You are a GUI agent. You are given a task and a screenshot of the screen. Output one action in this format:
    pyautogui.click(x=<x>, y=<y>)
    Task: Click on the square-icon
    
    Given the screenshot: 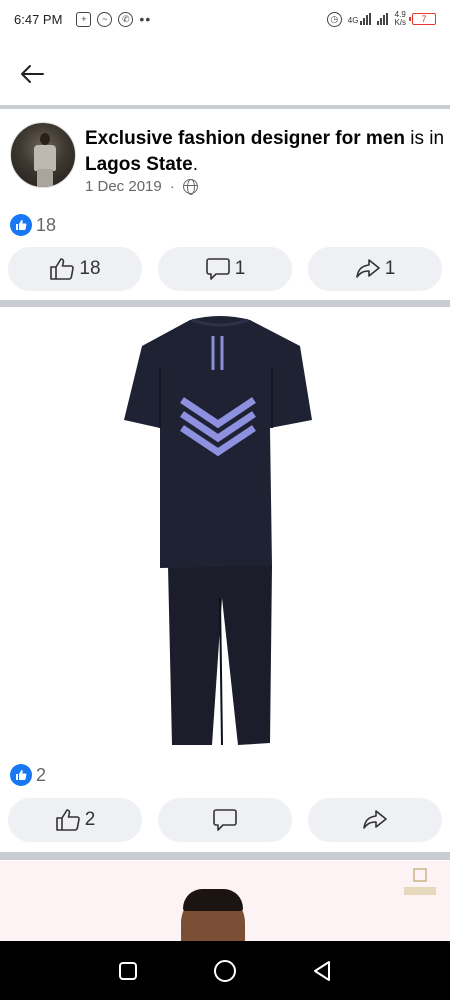 What is the action you would take?
    pyautogui.click(x=128, y=970)
    